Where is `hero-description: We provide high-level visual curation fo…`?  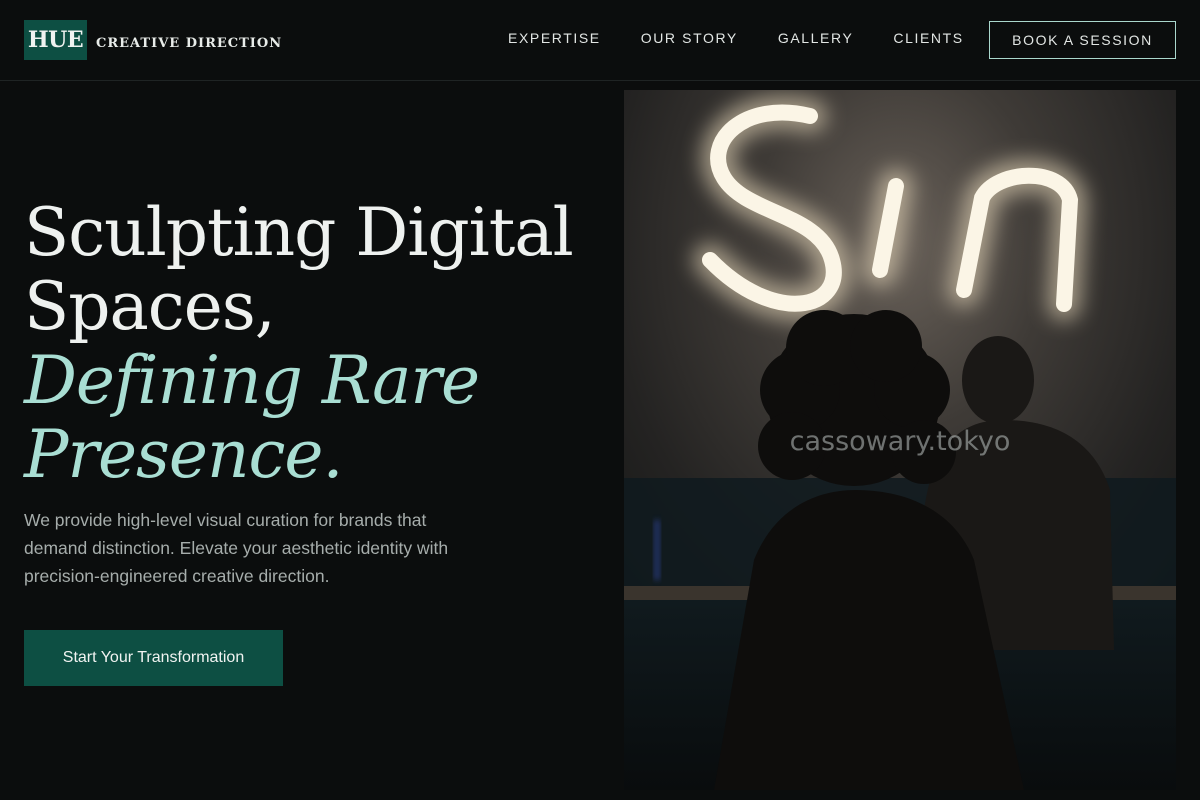
hero-description: We provide high-level visual curation fo… is located at coordinates (236, 548).